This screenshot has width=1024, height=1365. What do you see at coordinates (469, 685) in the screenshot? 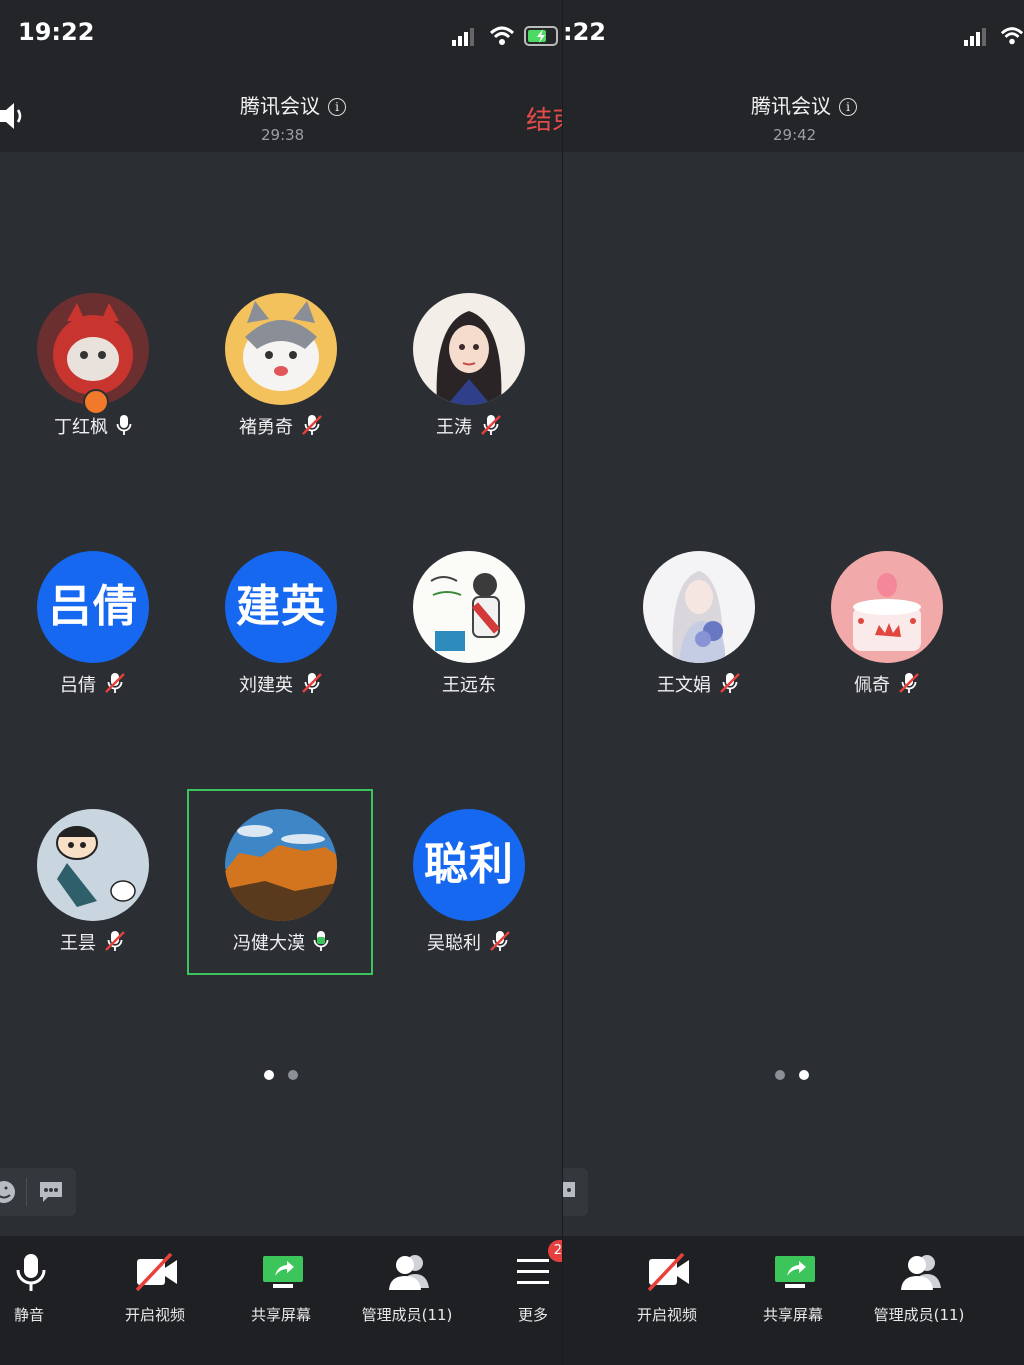
I see `participant-name: 王远东` at bounding box center [469, 685].